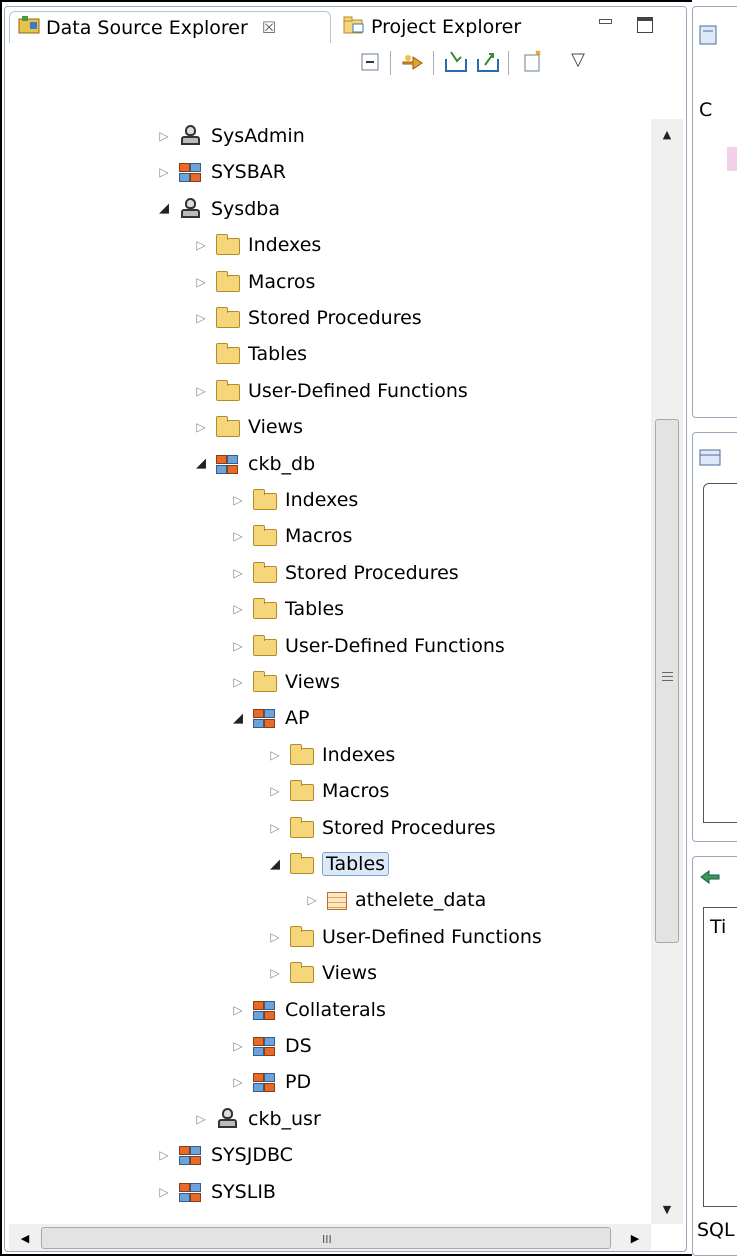  Describe the element at coordinates (25, 1237) in the screenshot. I see `scroll-left-arrow: ◀` at that location.